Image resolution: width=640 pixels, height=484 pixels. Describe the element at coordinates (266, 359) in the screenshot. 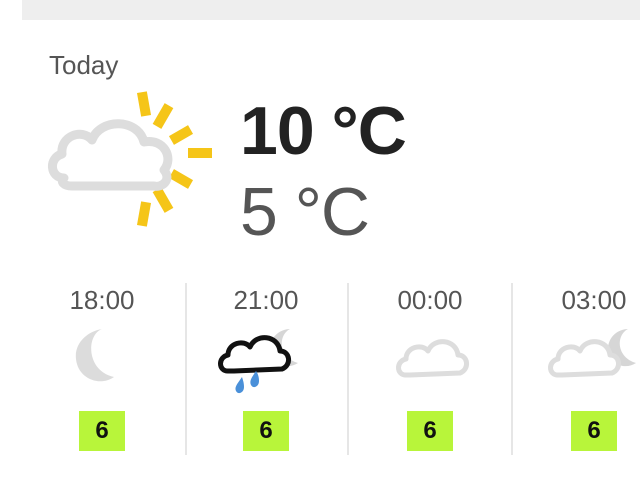

I see `rain-cloud-moon-icon` at that location.